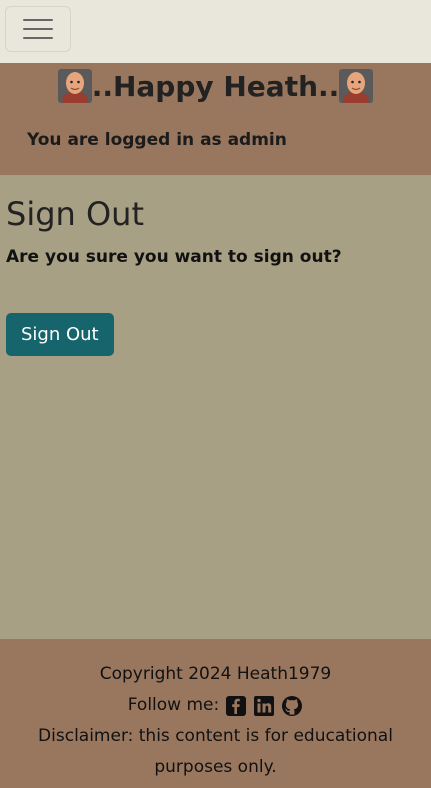  I want to click on brand-text: ..Happy Heath.., so click(215, 86).